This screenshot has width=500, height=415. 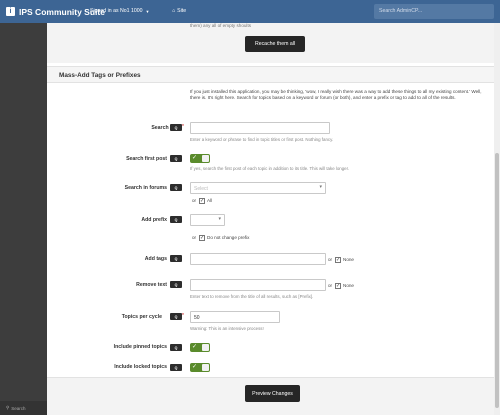 I want to click on search-first-post-toggle: ✓, so click(x=200, y=158).